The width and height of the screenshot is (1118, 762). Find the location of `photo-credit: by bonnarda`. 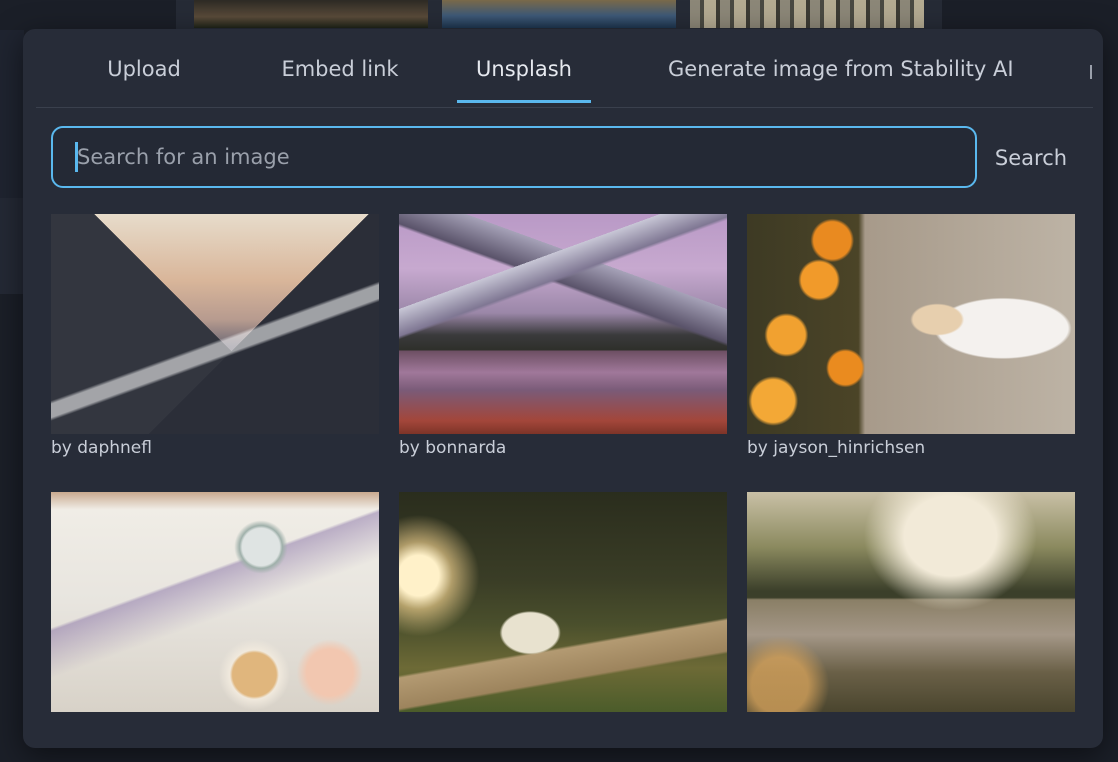

photo-credit: by bonnarda is located at coordinates (453, 448).